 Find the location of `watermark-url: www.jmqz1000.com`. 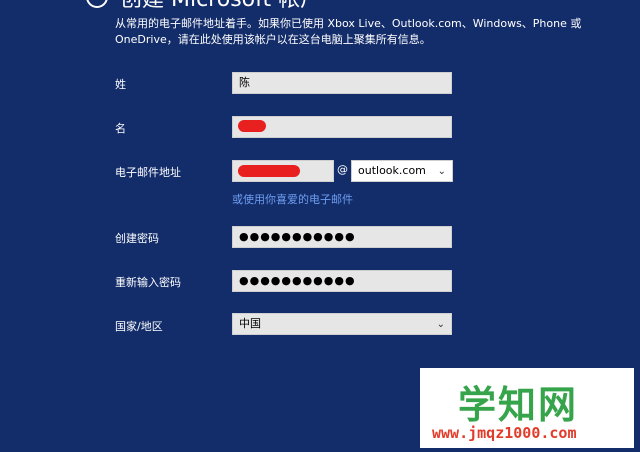

watermark-url: www.jmqz1000.com is located at coordinates (504, 433).